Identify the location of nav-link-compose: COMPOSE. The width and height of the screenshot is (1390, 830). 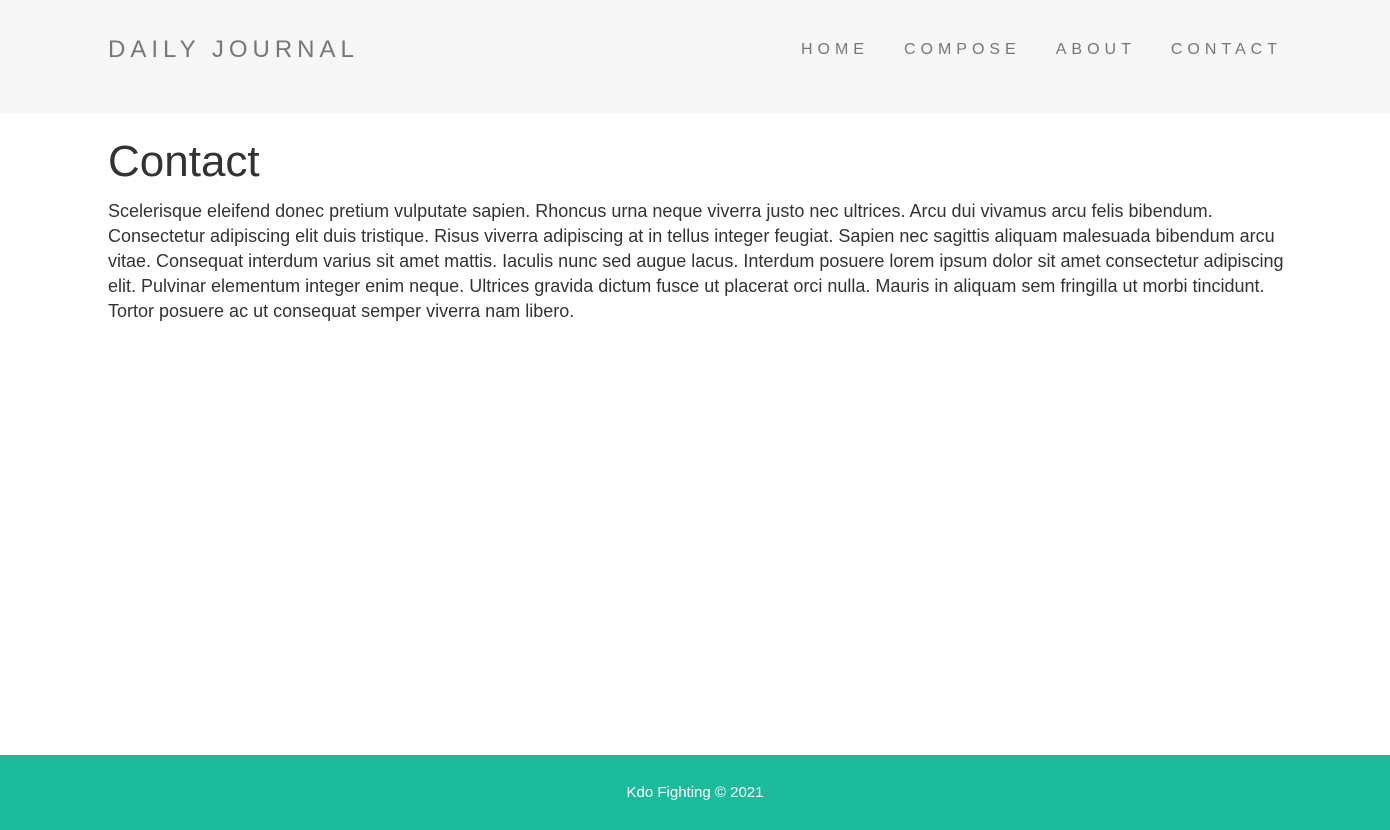
(962, 50).